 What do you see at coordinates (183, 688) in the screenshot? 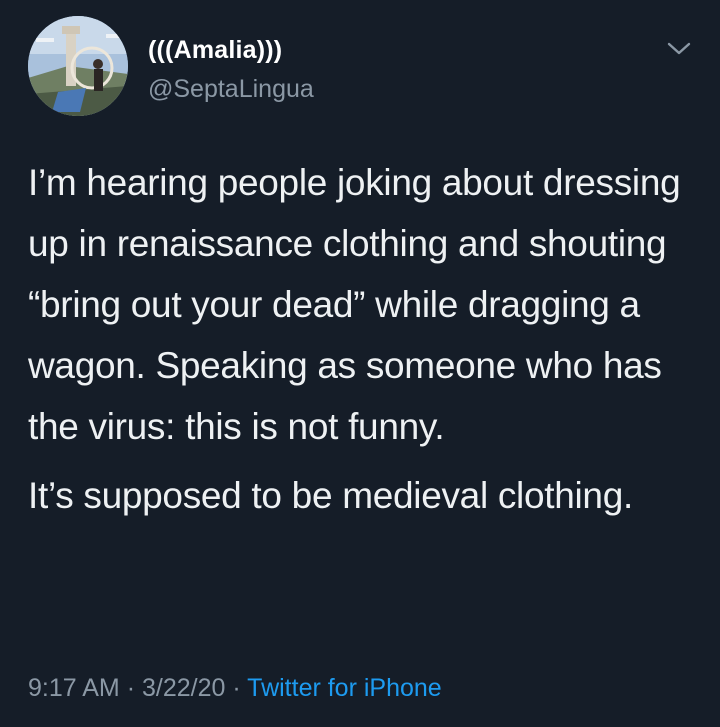
I see `tweet-date: 3/22/20` at bounding box center [183, 688].